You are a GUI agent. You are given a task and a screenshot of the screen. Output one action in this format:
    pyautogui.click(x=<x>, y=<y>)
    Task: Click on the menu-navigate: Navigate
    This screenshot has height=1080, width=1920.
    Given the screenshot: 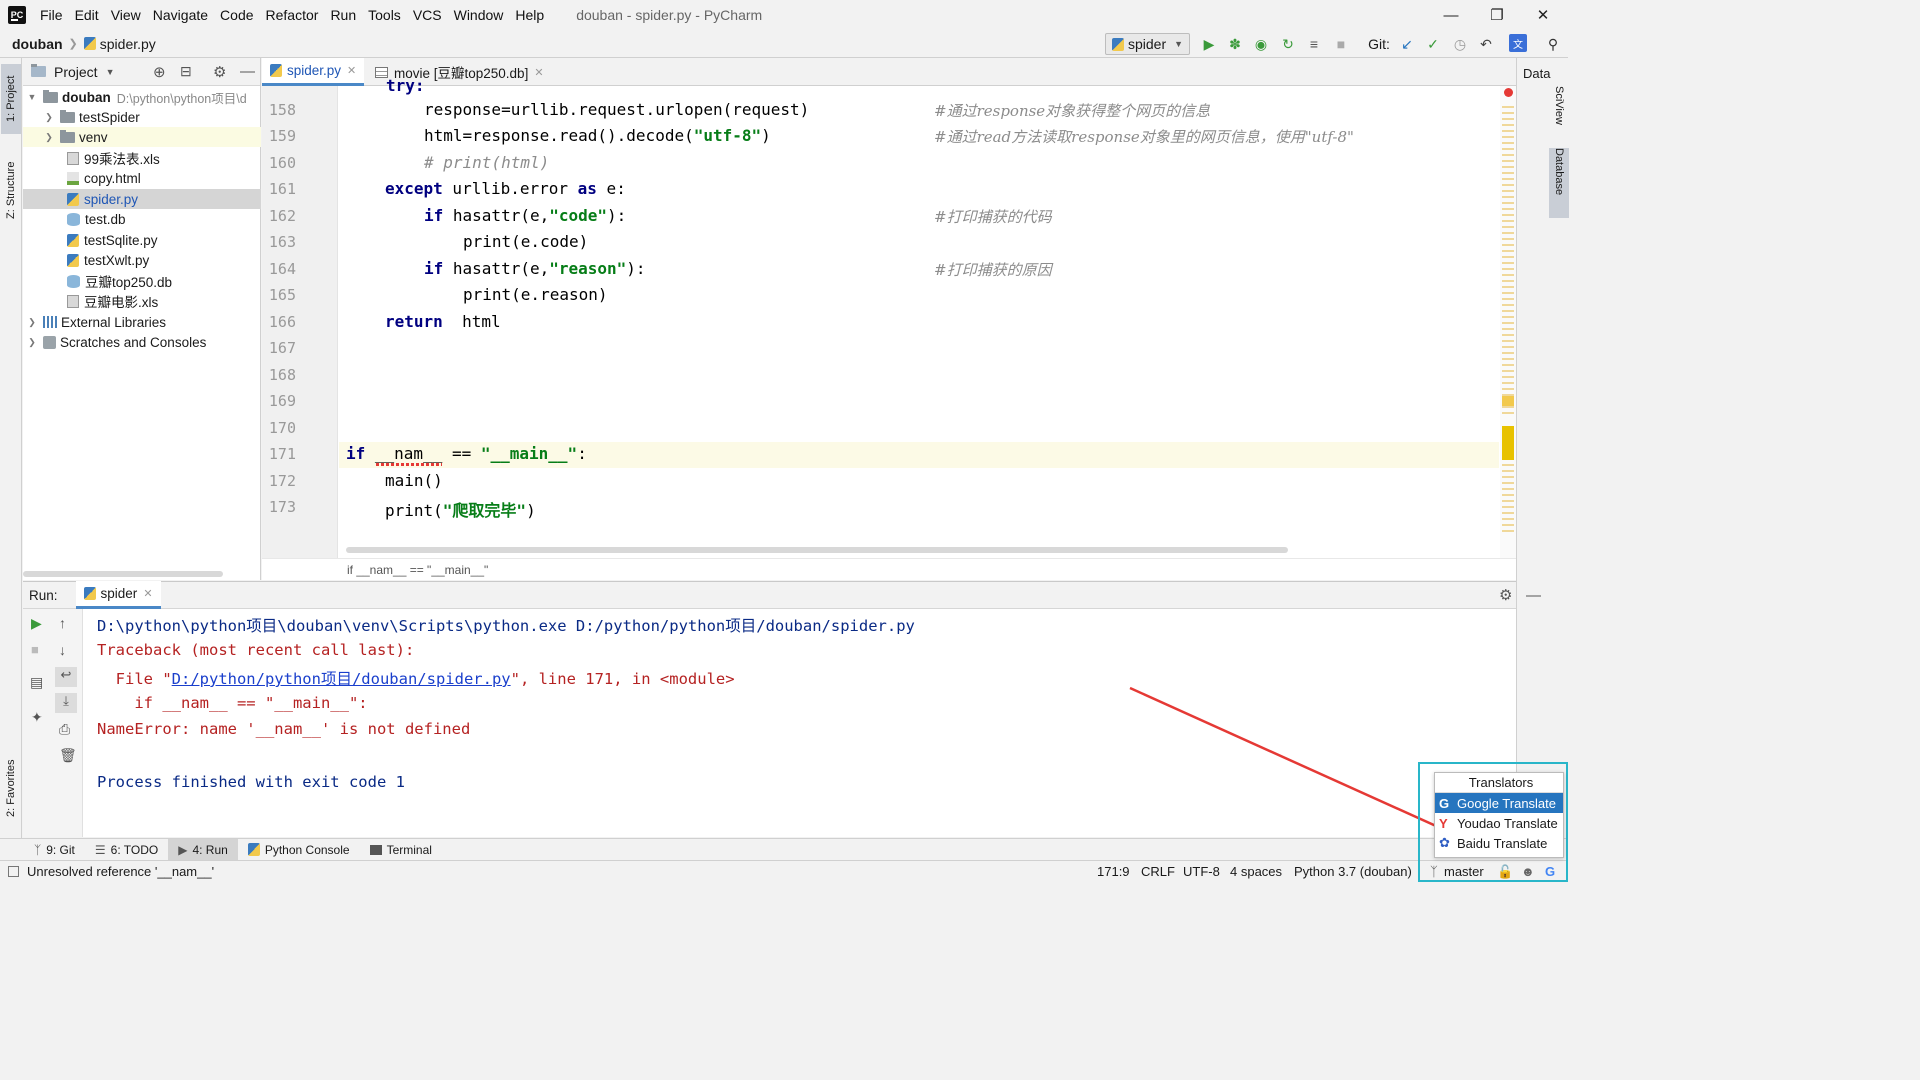 What is the action you would take?
    pyautogui.click(x=180, y=15)
    